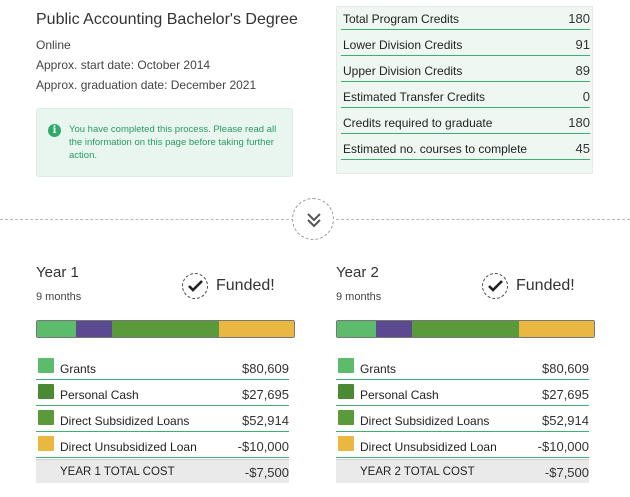 Image resolution: width=630 pixels, height=497 pixels. Describe the element at coordinates (414, 97) in the screenshot. I see `credit-label: Estimated Transfer Credits` at that location.